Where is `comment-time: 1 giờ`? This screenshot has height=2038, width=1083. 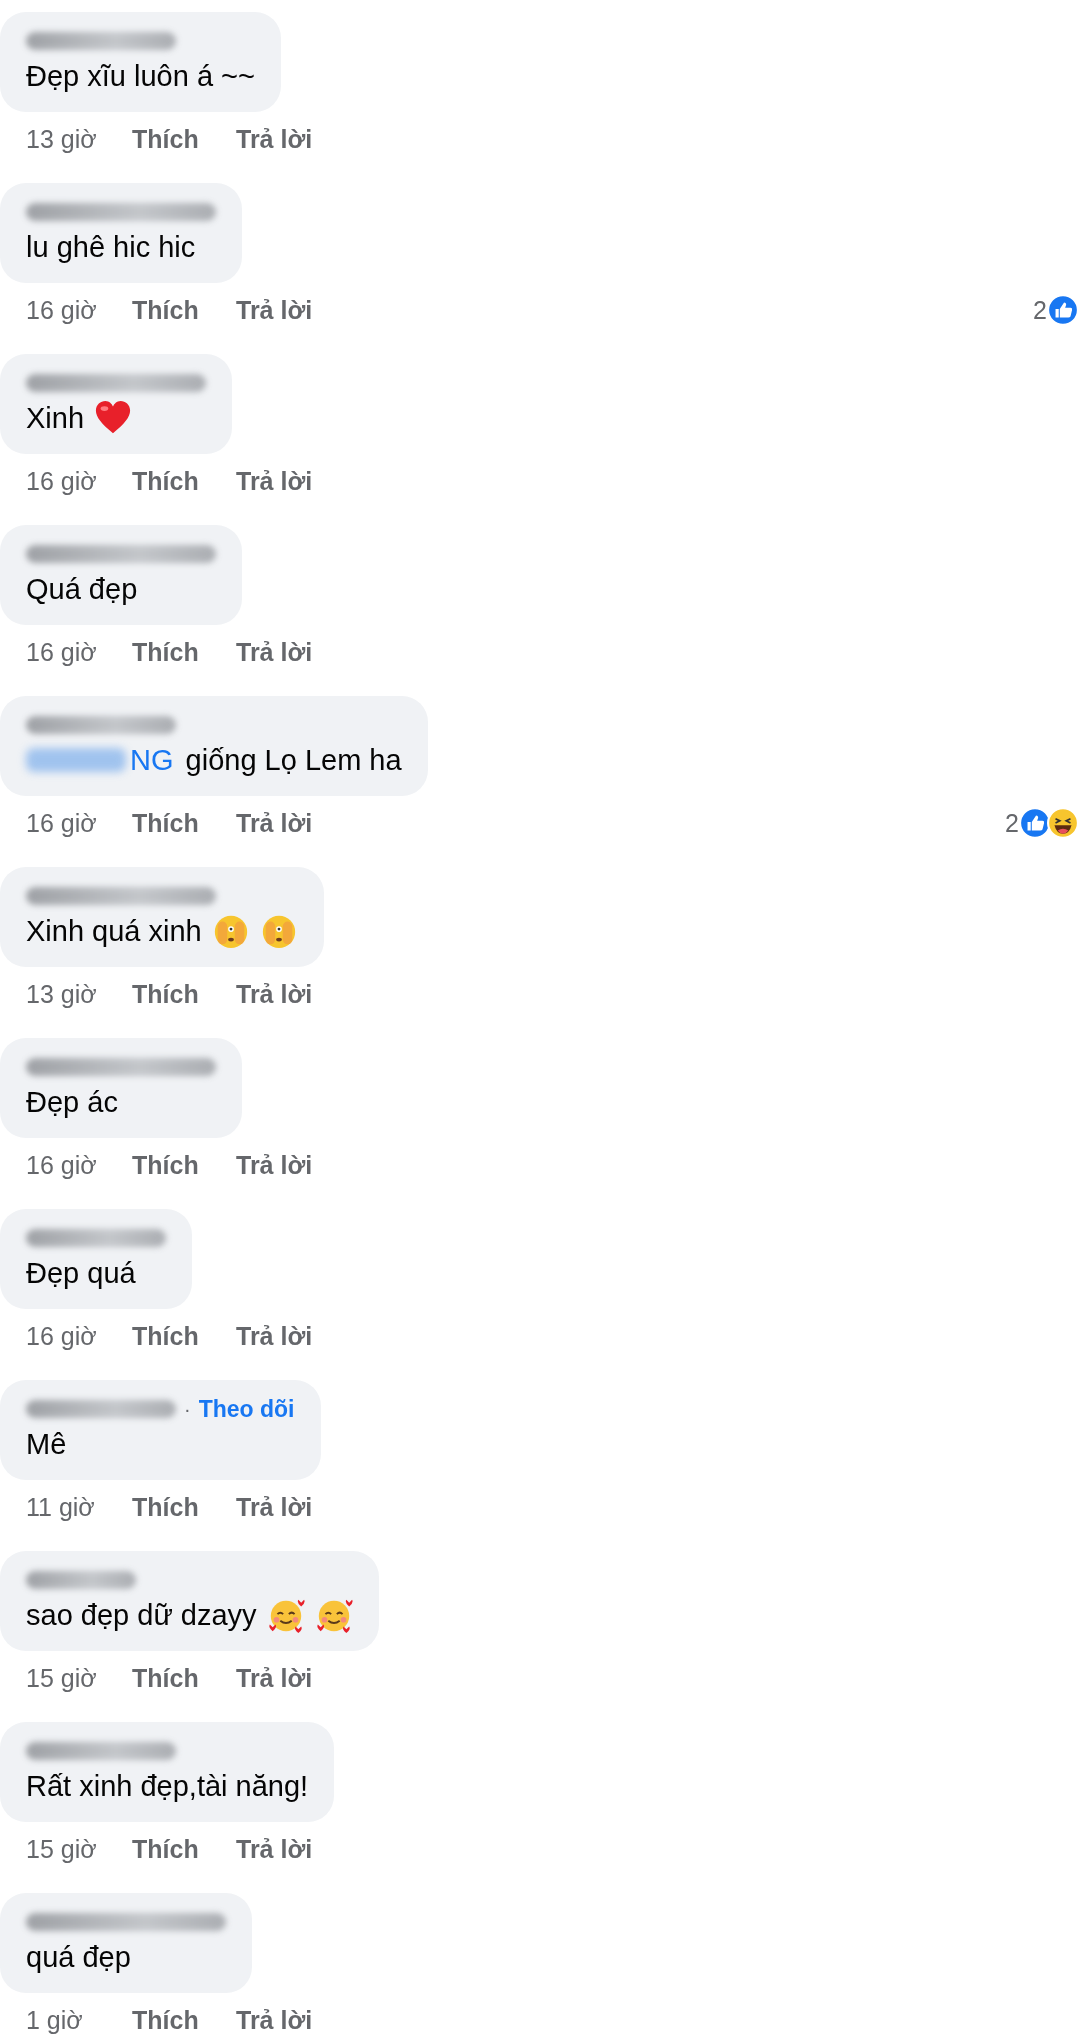
comment-time: 1 giờ is located at coordinates (55, 2020).